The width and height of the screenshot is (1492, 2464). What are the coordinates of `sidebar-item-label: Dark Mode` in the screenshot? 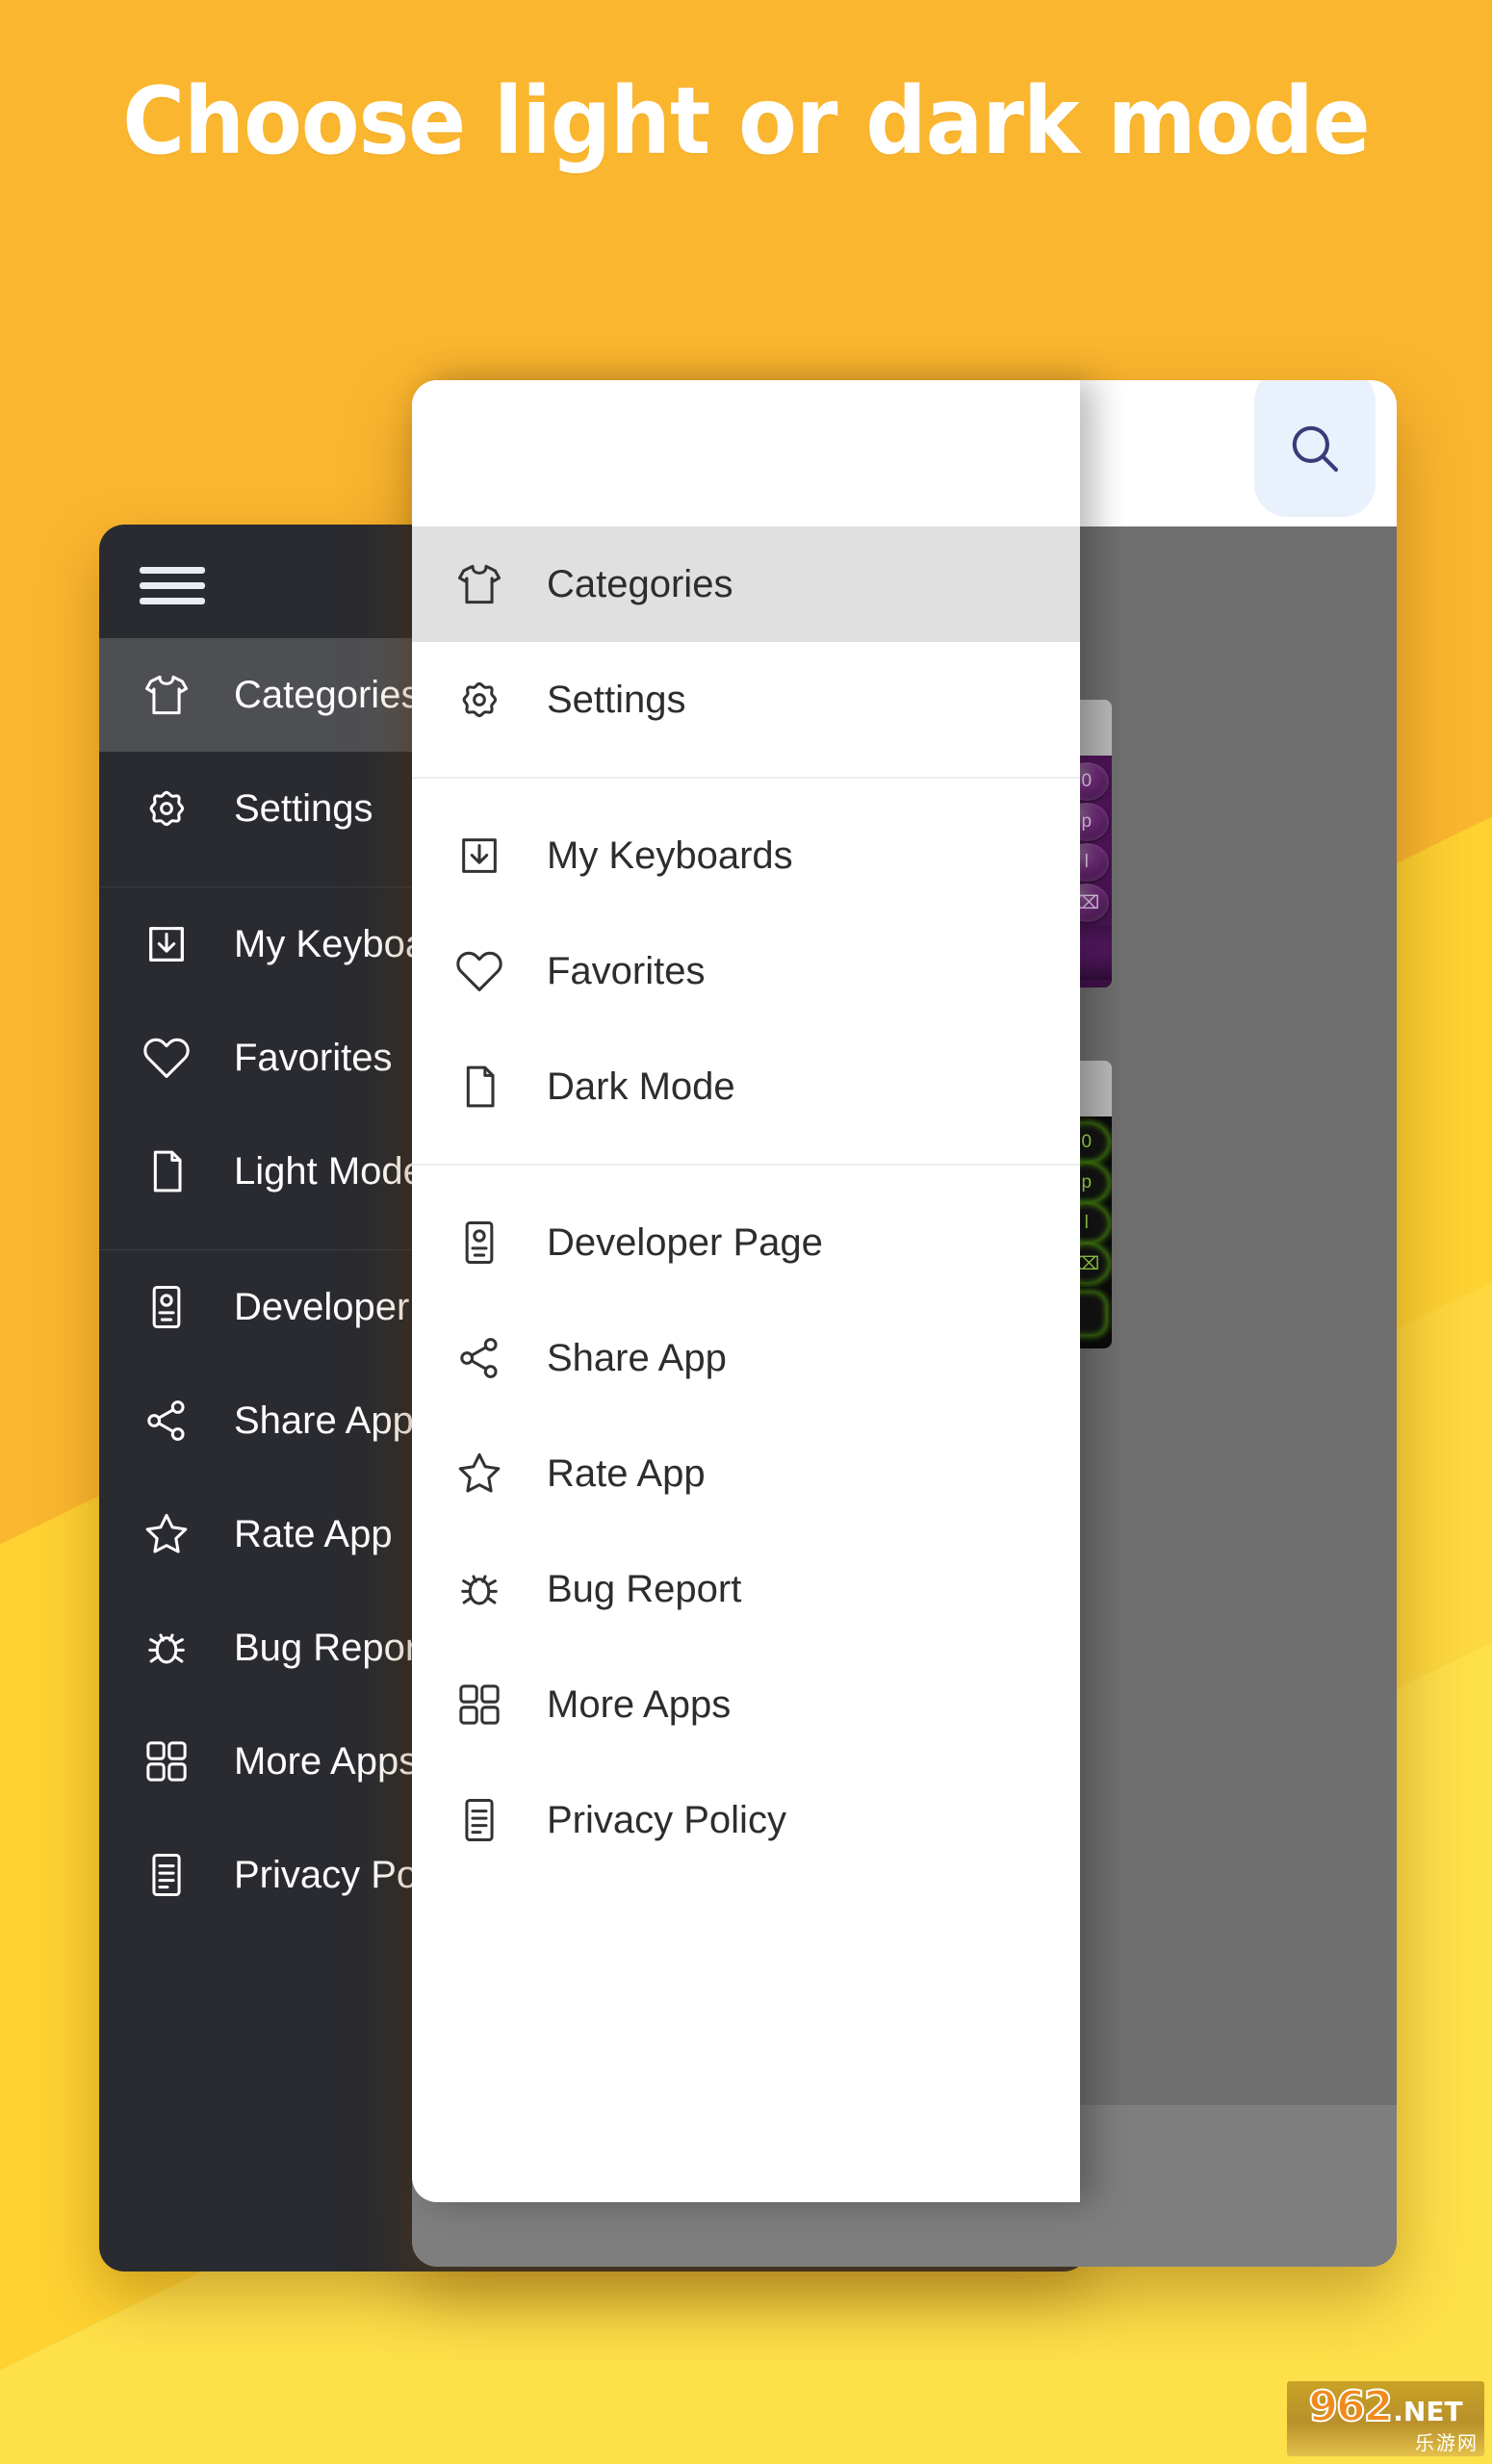 It's located at (641, 1086).